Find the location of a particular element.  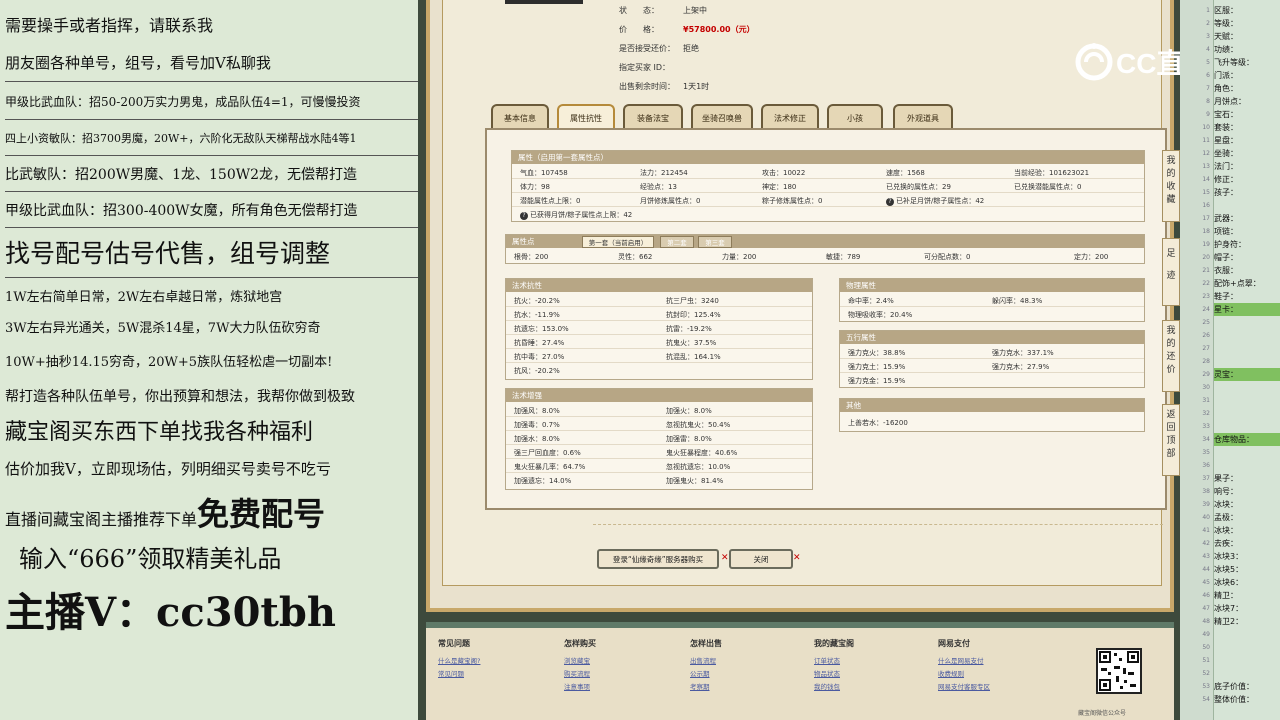

note-row: 整体价值： is located at coordinates (1247, 699).